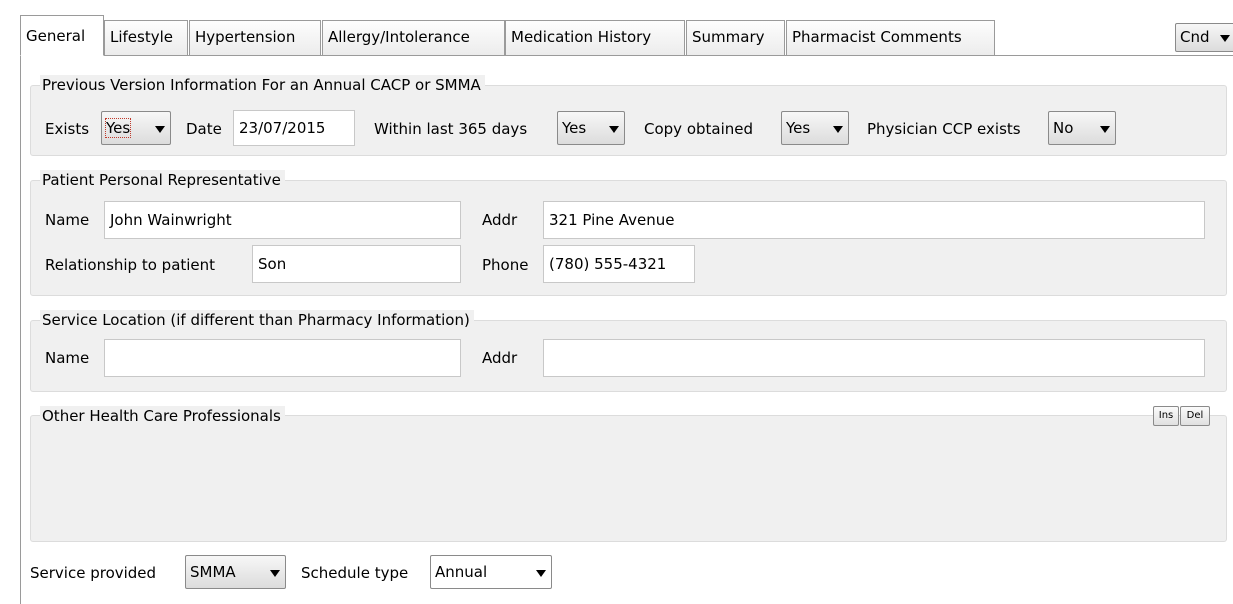  What do you see at coordinates (282, 358) in the screenshot?
I see `service-name-field` at bounding box center [282, 358].